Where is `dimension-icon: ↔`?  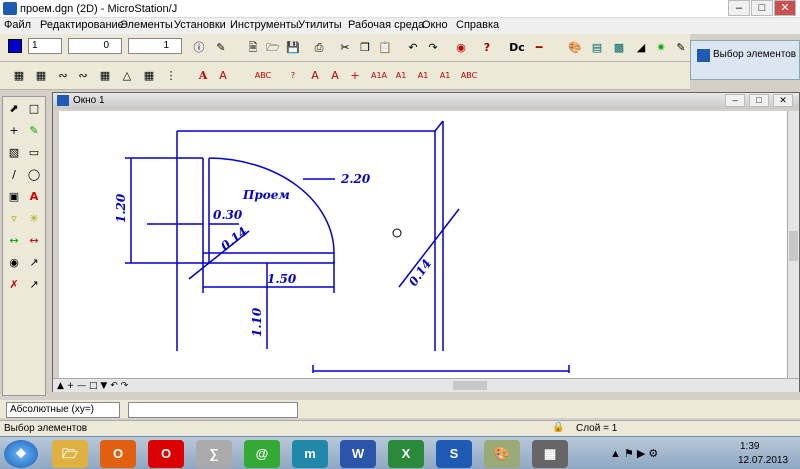 dimension-icon: ↔ is located at coordinates (14, 241).